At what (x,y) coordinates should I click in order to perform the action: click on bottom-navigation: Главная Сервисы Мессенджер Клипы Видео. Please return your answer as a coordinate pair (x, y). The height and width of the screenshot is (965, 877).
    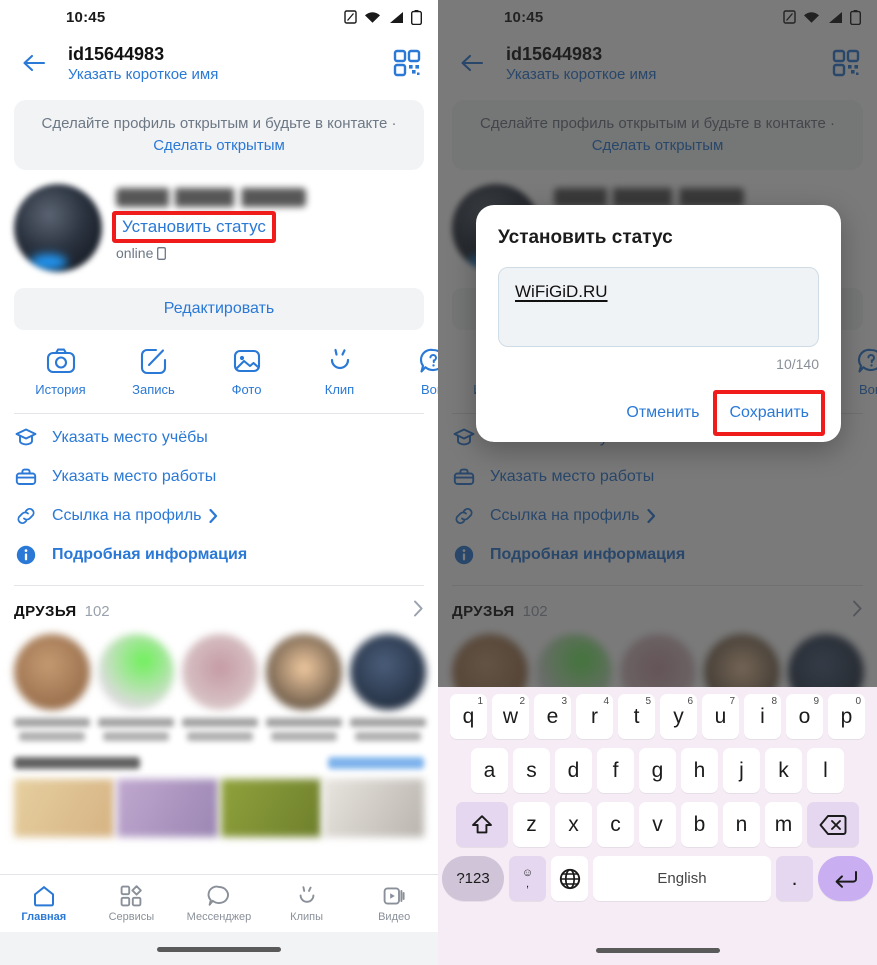
    Looking at the image, I should click on (219, 903).